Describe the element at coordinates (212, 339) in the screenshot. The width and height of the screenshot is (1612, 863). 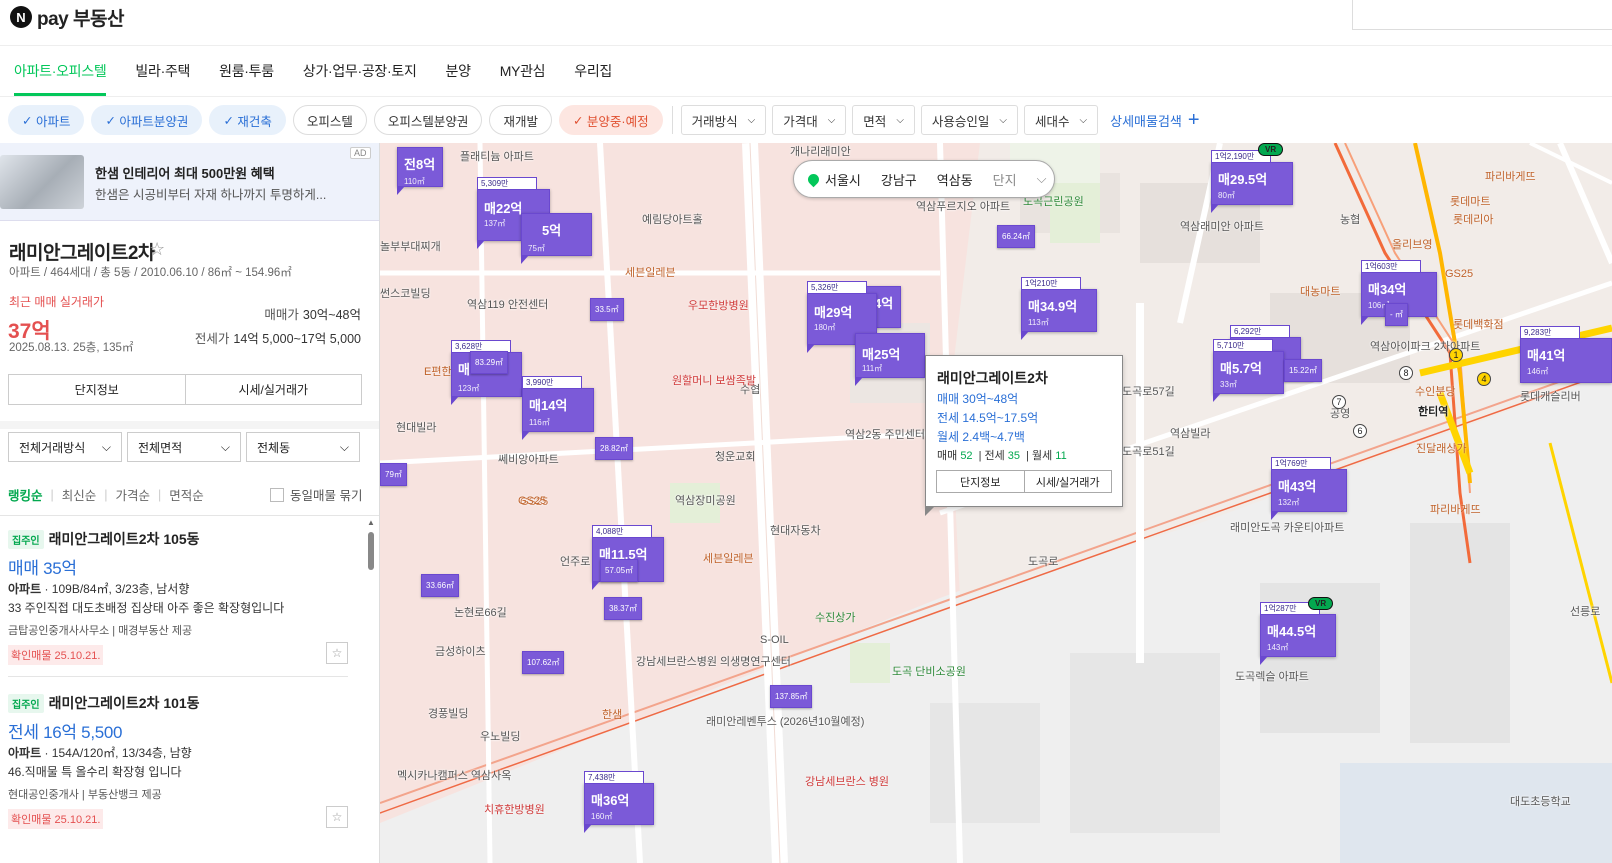
I see `jeonse-label: 전세가` at that location.